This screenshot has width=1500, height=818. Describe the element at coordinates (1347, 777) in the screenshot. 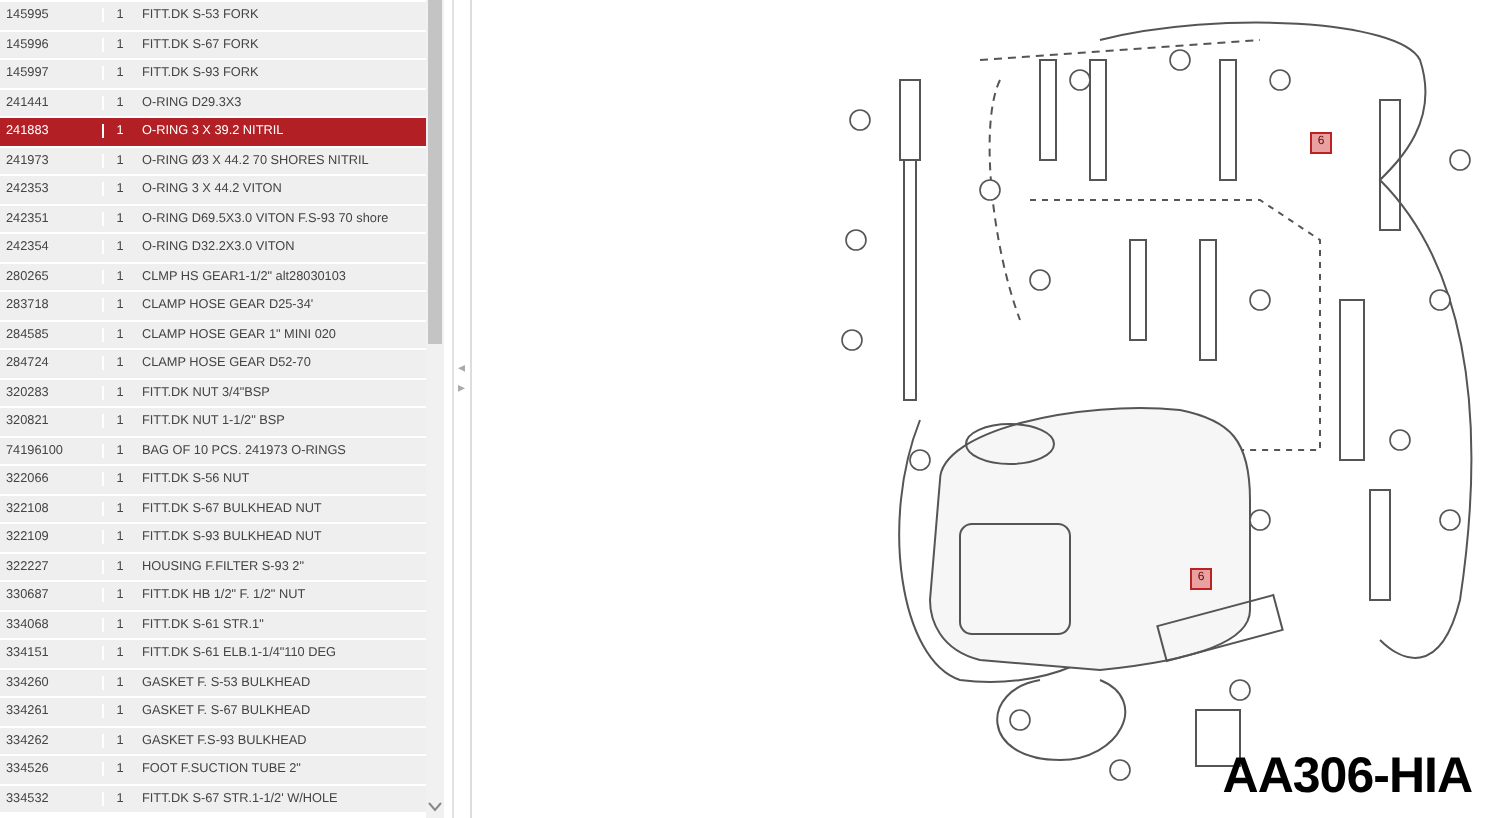

I see `diagram-title: AA306-HIA` at that location.